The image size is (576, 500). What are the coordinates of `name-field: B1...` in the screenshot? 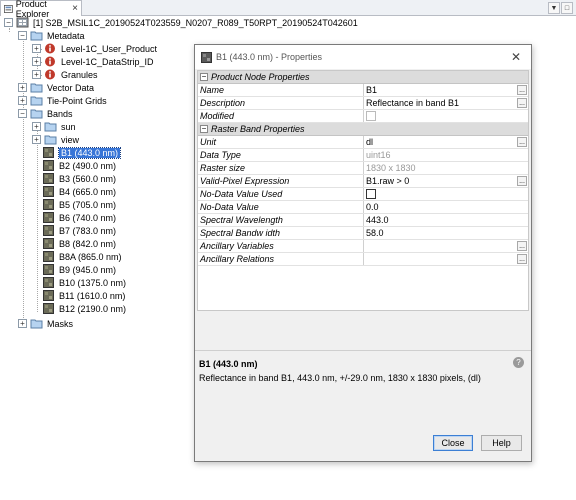 It's located at (446, 90).